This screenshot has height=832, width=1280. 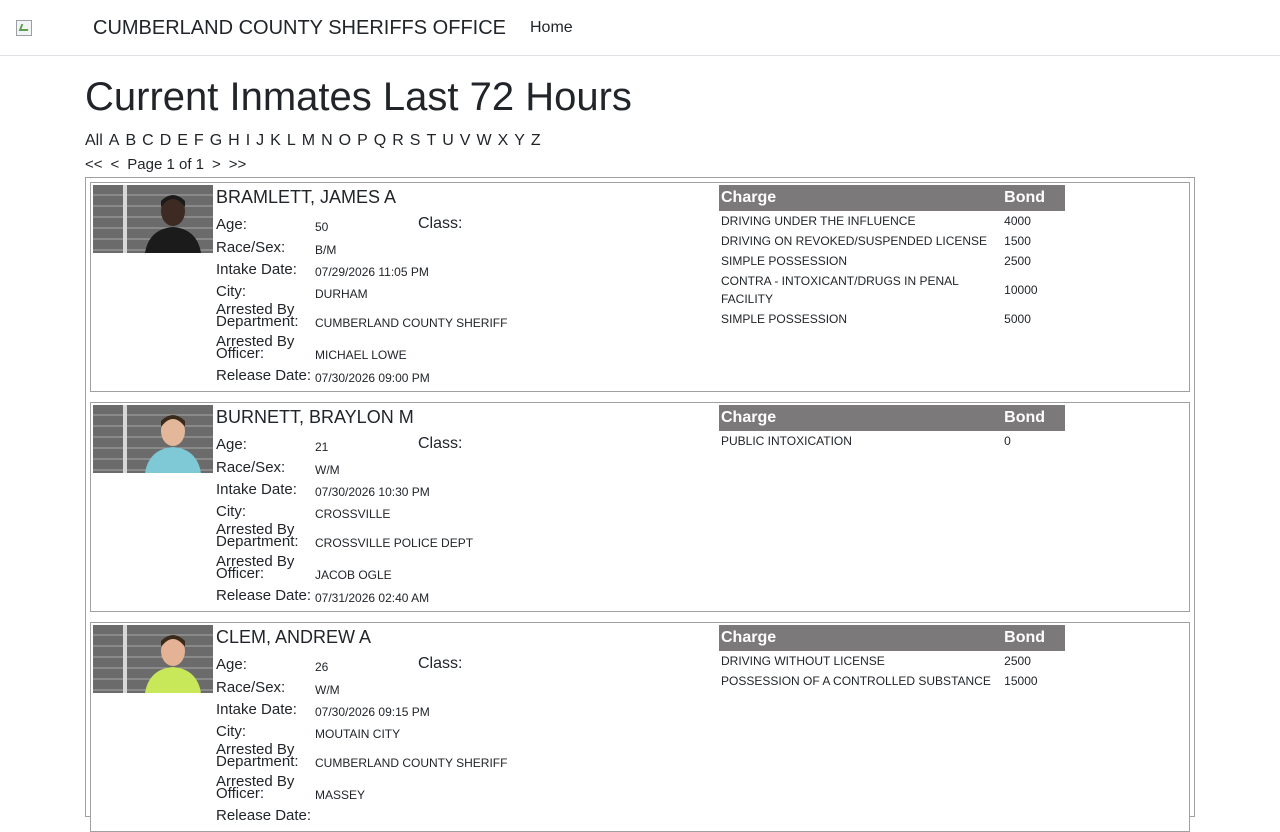 What do you see at coordinates (94, 141) in the screenshot?
I see `alphabet-link-all: All` at bounding box center [94, 141].